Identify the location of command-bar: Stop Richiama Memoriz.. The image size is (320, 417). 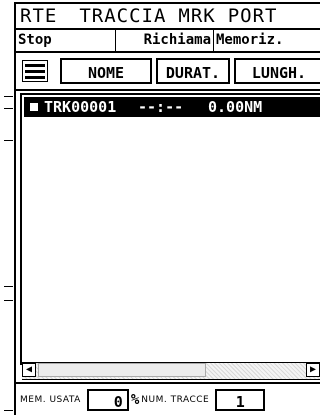
(168, 41).